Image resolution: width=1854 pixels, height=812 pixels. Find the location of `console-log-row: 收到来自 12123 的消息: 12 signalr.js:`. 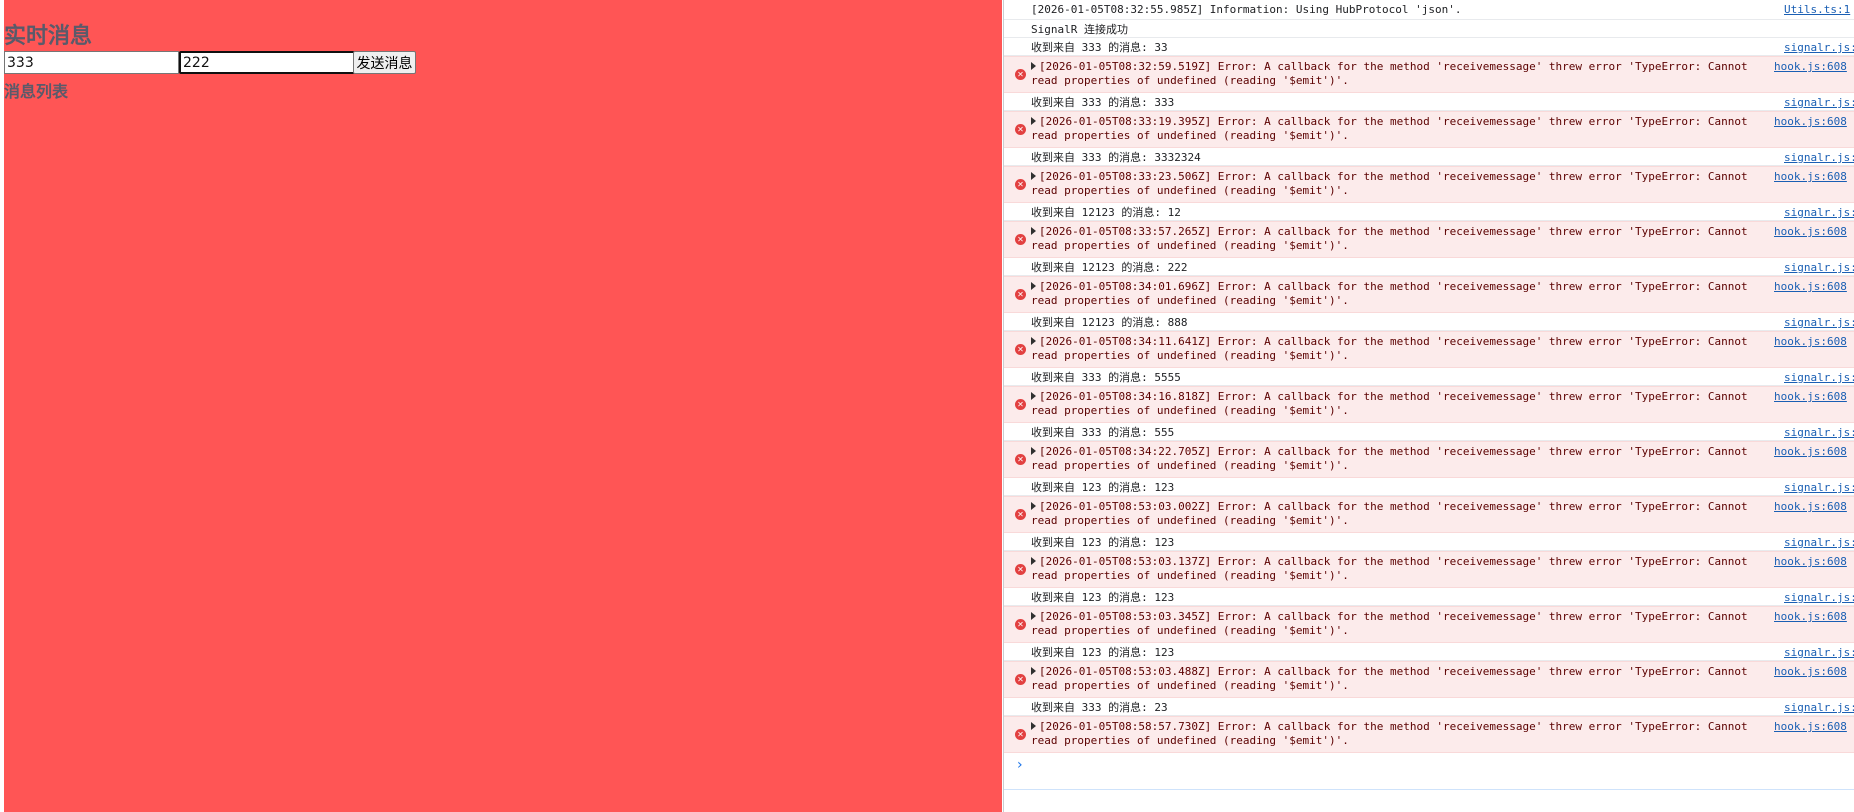

console-log-row: 收到来自 12123 的消息: 12 signalr.js: is located at coordinates (1429, 212).